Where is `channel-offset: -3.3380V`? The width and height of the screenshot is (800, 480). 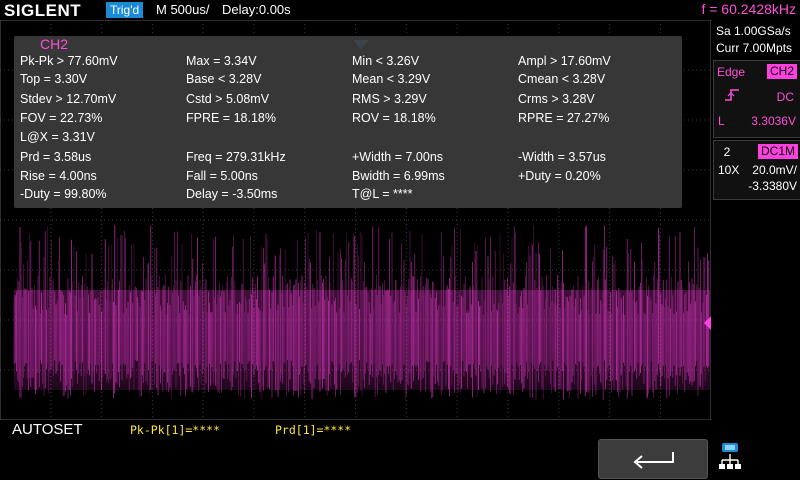 channel-offset: -3.3380V is located at coordinates (772, 186).